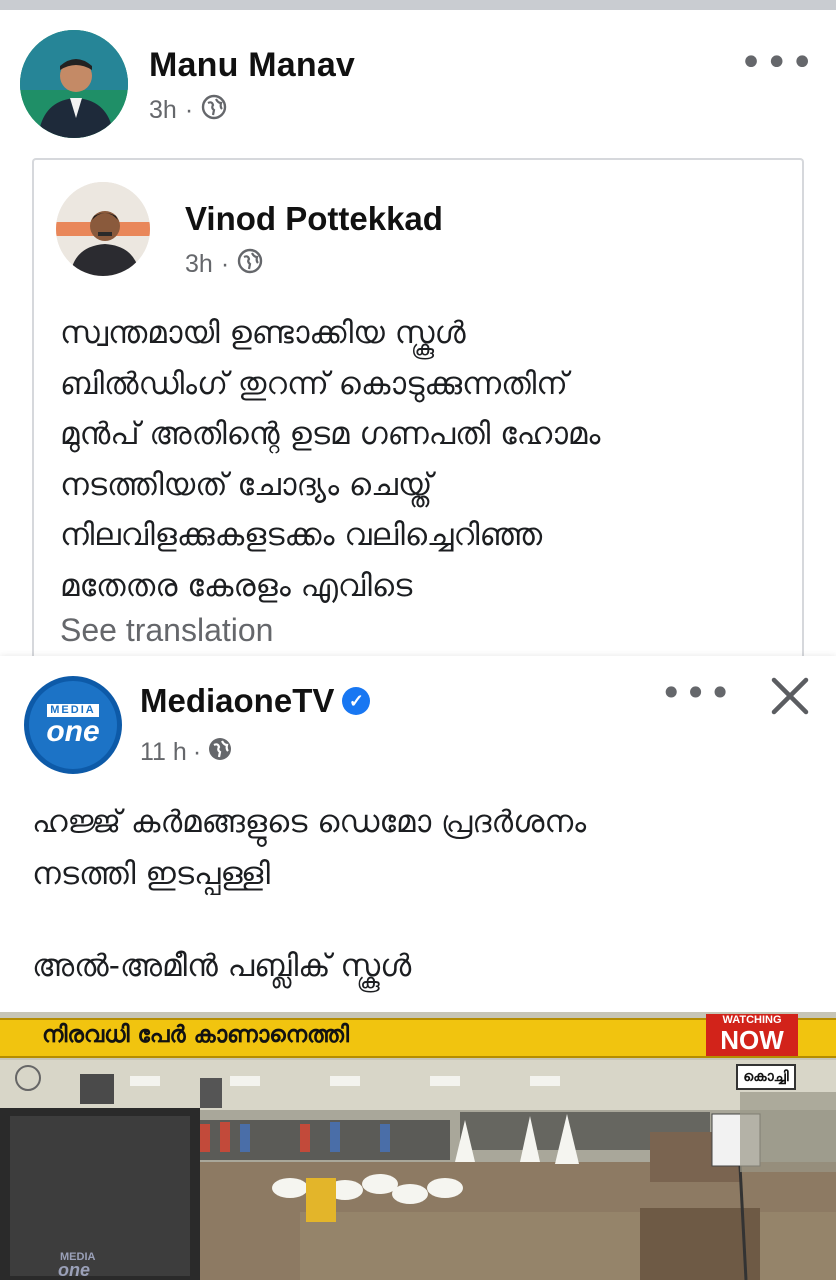 This screenshot has height=1280, width=836. I want to click on mediaone-author-name: MediaoneTV, so click(237, 701).